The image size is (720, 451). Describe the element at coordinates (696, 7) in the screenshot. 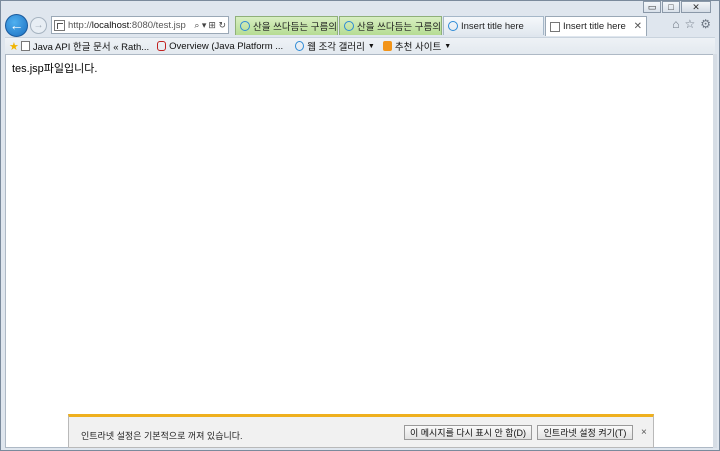

I see `close-window-button: ✕` at that location.